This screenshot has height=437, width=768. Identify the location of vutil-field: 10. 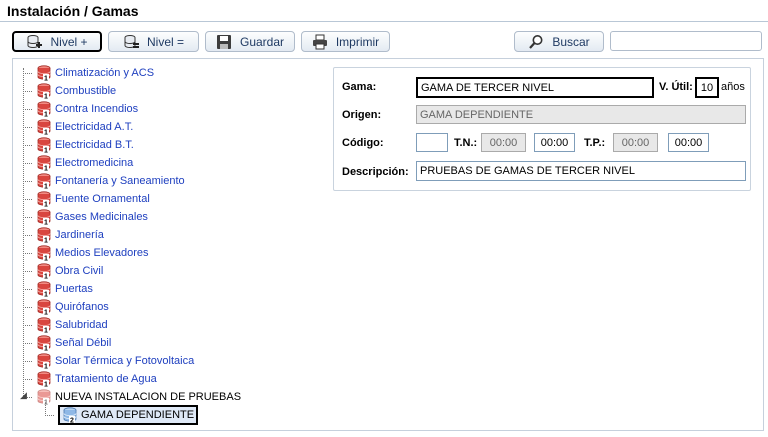
(707, 87).